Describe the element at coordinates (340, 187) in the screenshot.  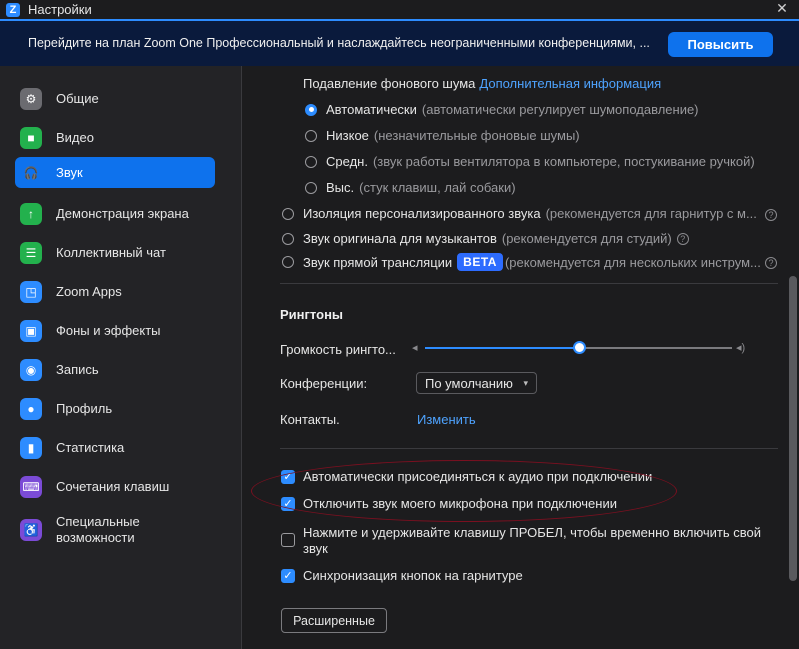
I see `option-label: Выс.` at that location.